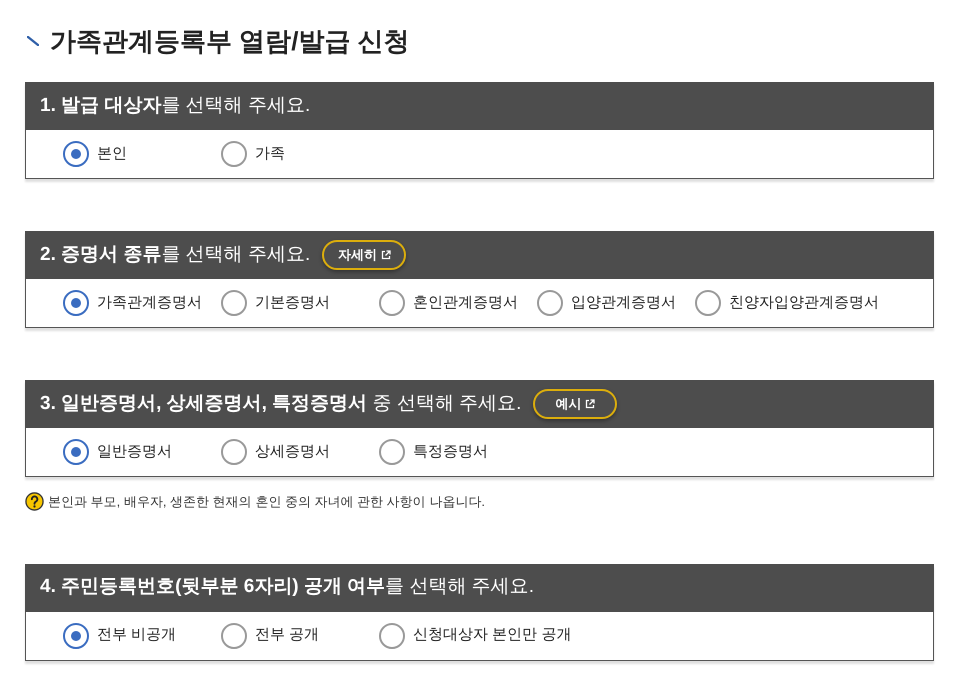 Image resolution: width=954 pixels, height=691 pixels. I want to click on option-label: 전부 비공개, so click(136, 635).